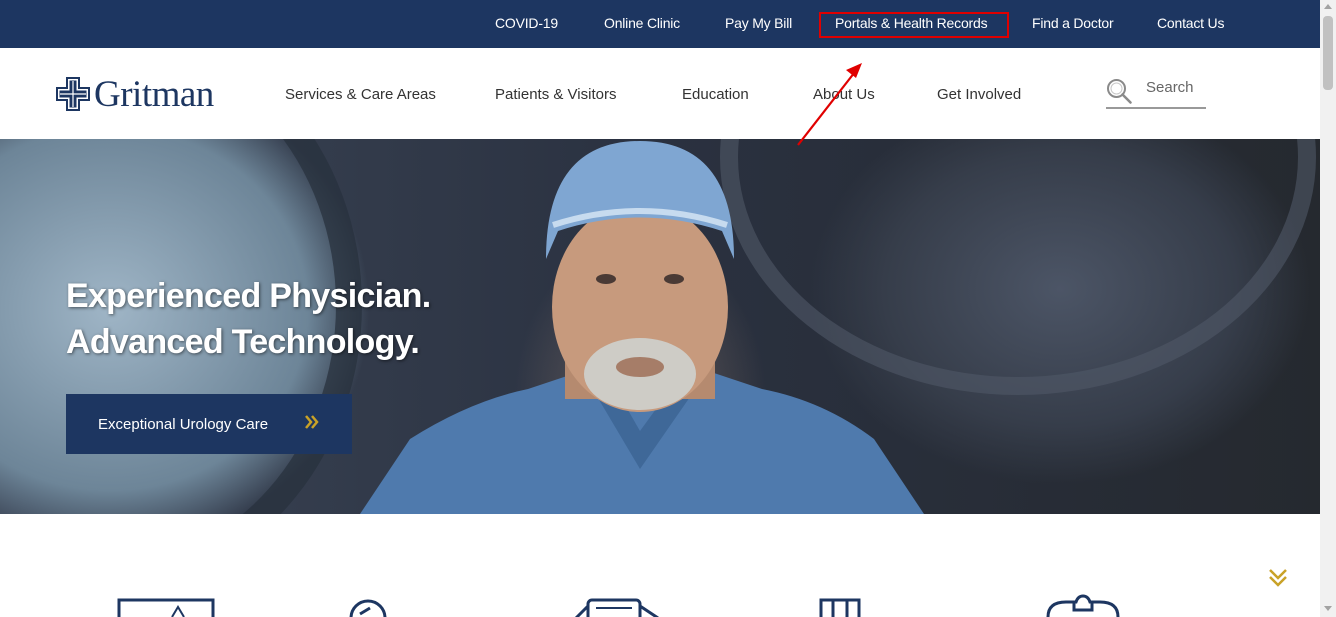 The height and width of the screenshot is (617, 1336). I want to click on utility-link-covid19: COVID-19, so click(526, 23).